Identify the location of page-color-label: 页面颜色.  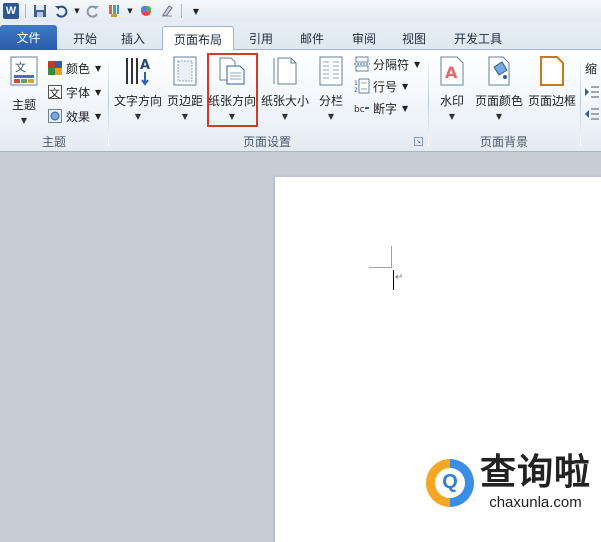
(498, 101).